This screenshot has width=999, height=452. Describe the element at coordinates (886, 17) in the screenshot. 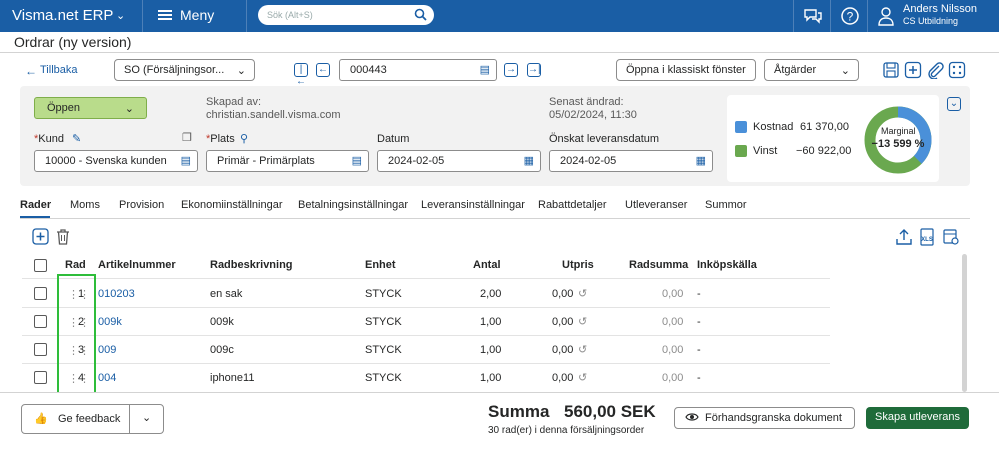

I see `user-icon` at that location.